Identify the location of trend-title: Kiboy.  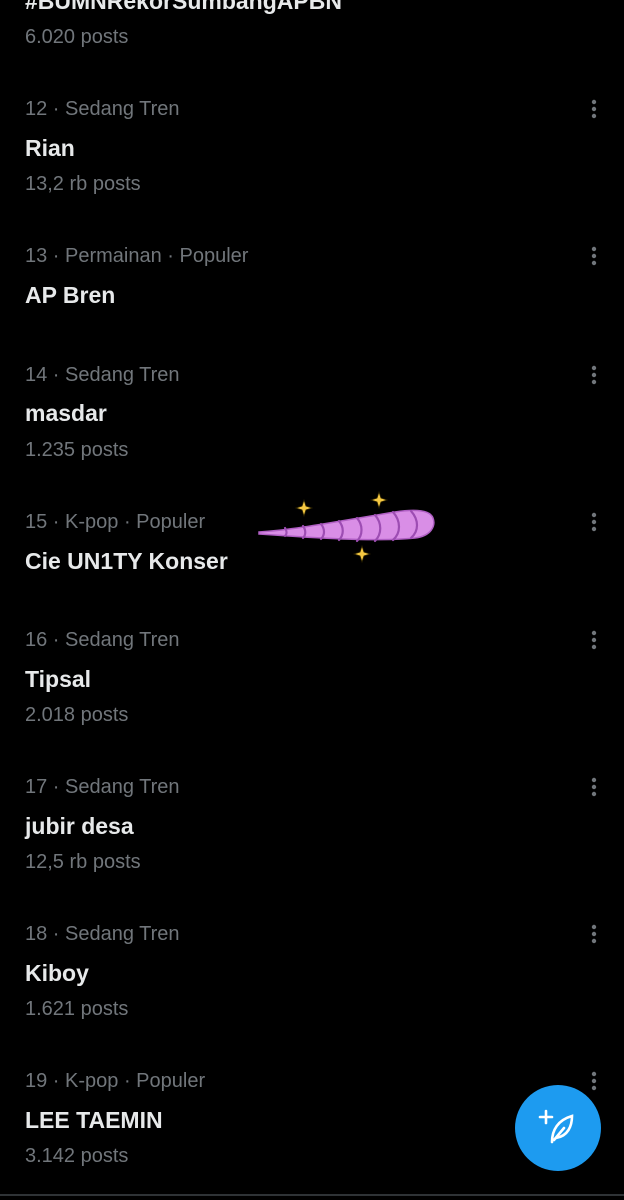
(57, 973).